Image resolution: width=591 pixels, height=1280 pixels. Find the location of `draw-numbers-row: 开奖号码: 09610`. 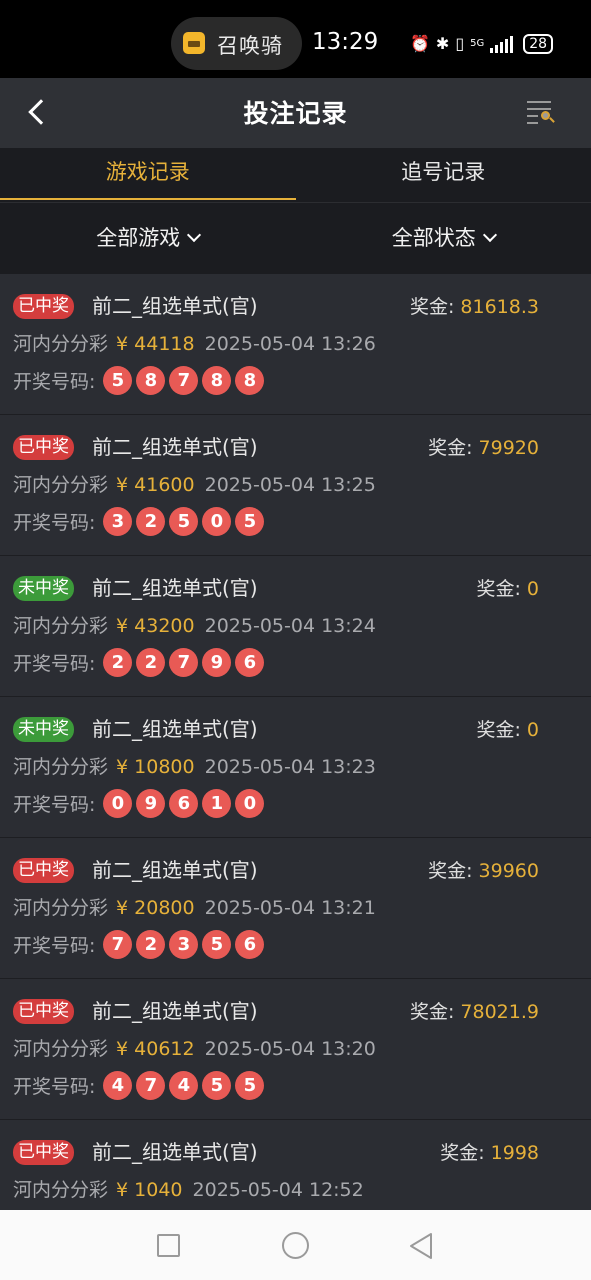

draw-numbers-row: 开奖号码: 09610 is located at coordinates (139, 803).